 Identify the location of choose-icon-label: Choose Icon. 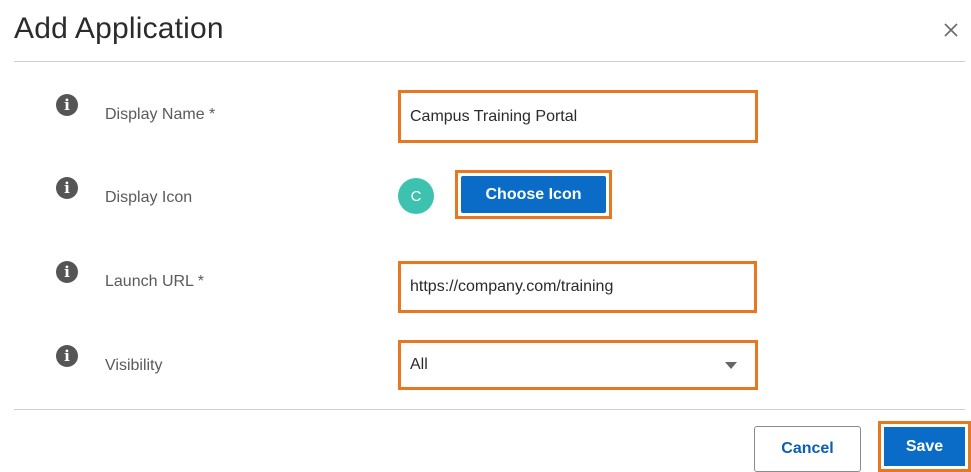
(533, 194).